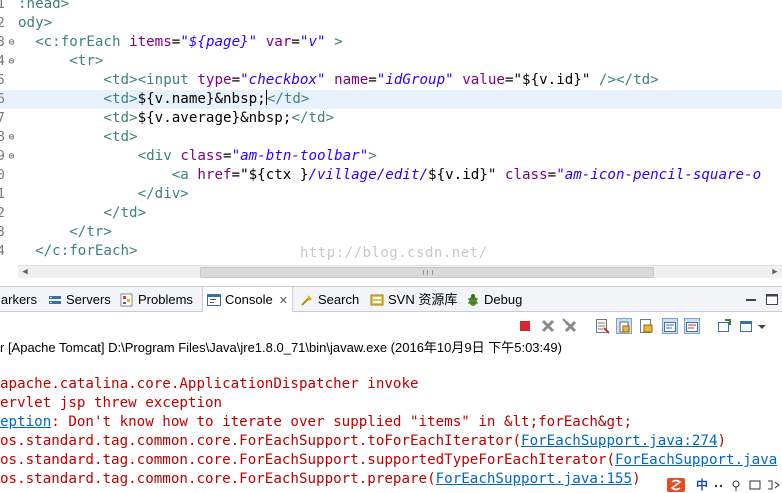 This screenshot has width=782, height=493. Describe the element at coordinates (283, 301) in the screenshot. I see `close-icon: ✕` at that location.